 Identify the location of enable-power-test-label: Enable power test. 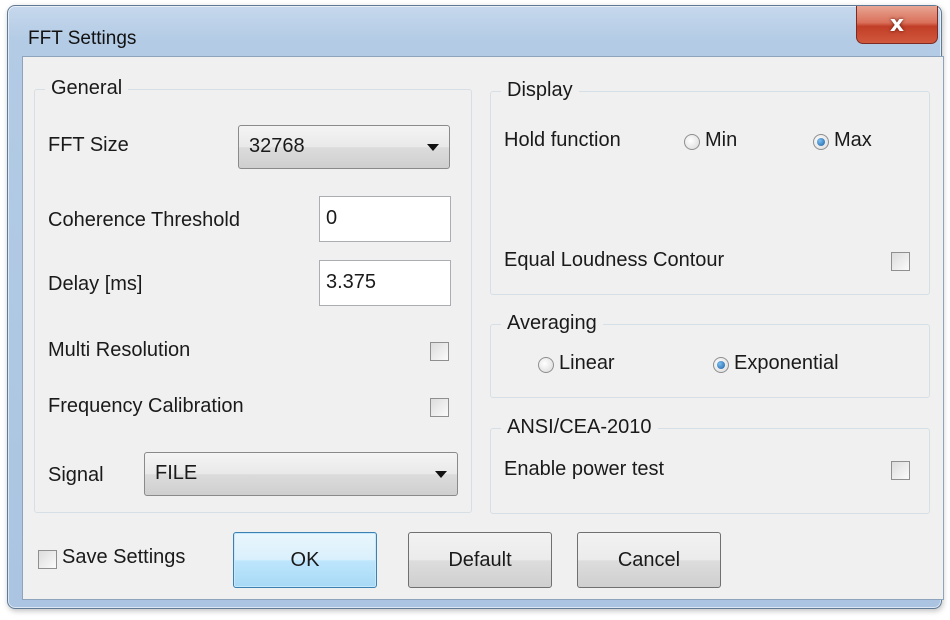
(584, 469).